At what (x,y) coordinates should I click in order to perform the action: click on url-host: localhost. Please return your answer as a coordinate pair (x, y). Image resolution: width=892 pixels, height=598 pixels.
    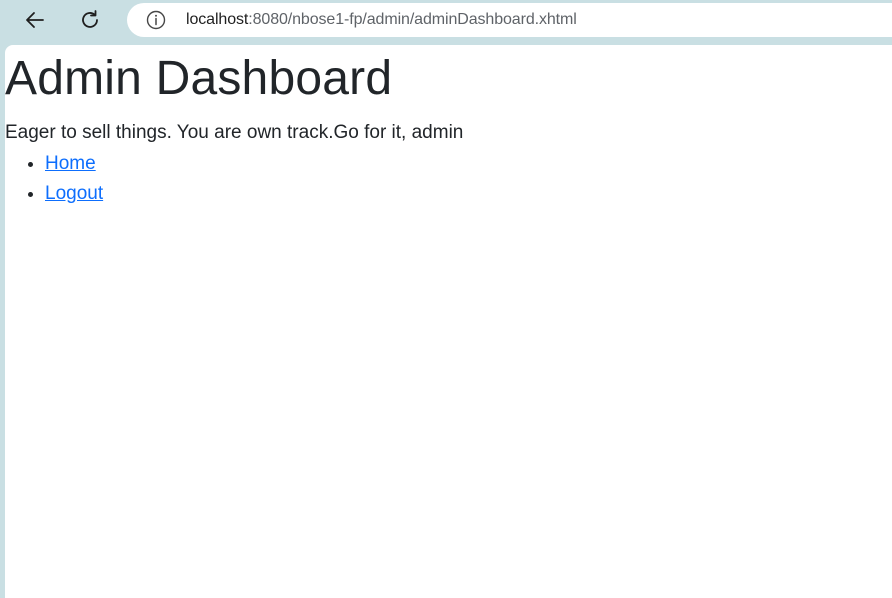
    Looking at the image, I should click on (217, 19).